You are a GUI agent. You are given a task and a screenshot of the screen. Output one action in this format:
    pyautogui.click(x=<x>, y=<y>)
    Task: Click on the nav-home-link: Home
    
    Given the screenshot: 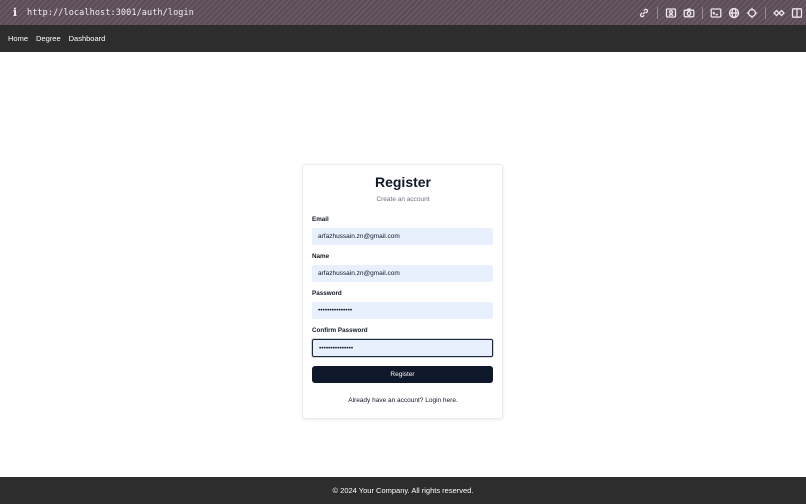 What is the action you would take?
    pyautogui.click(x=18, y=38)
    